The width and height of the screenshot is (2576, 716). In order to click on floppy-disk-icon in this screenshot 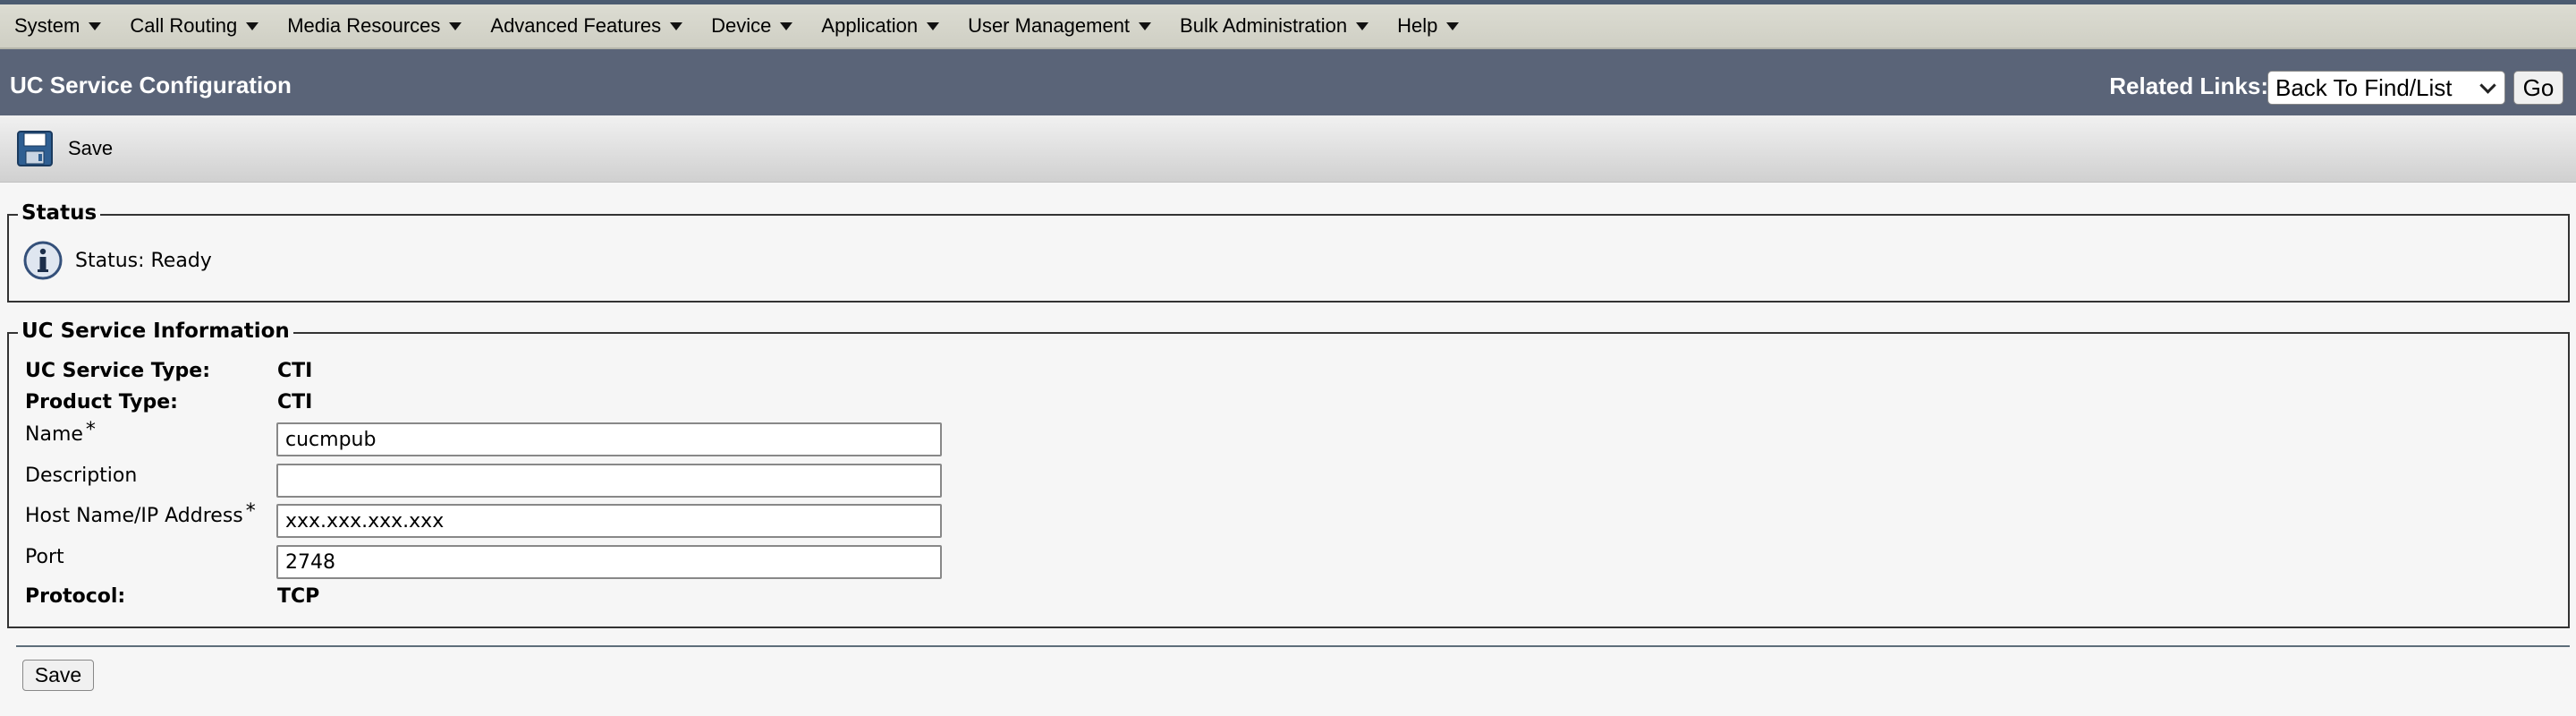, I will do `click(35, 148)`.